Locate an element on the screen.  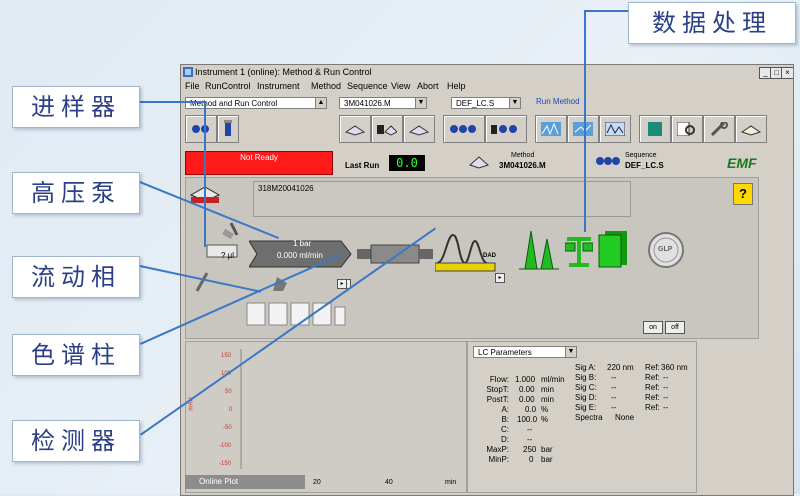
load-method-button is located at coordinates (355, 129).